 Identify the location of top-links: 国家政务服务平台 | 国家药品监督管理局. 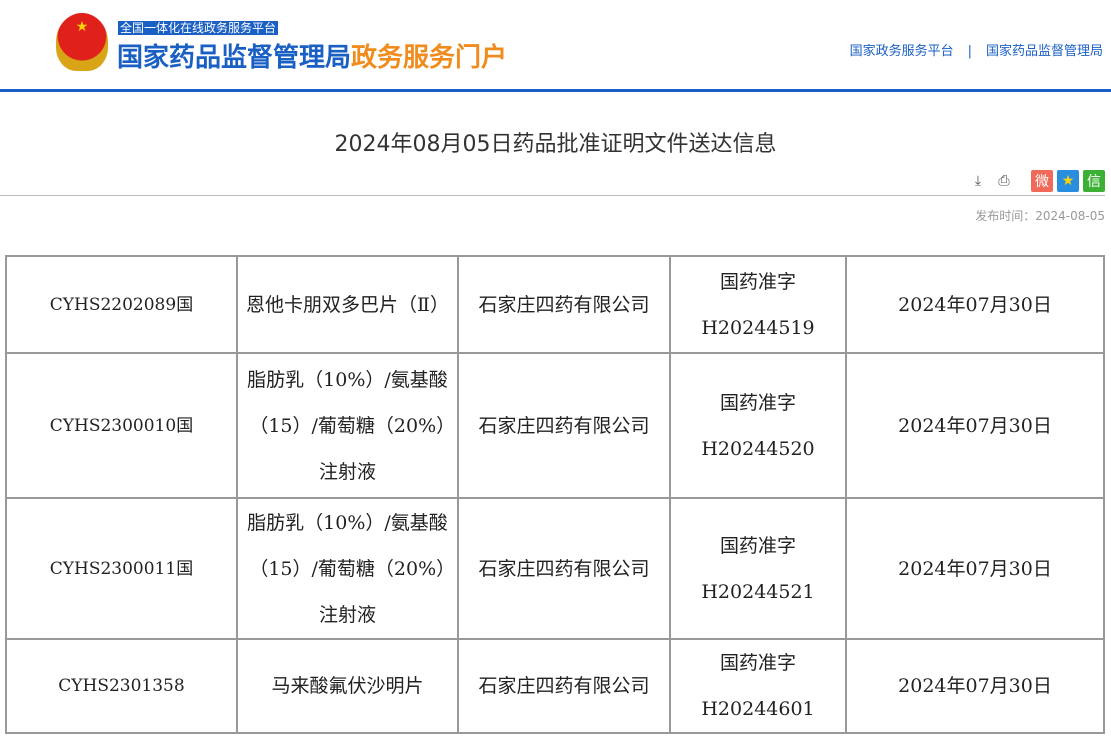
(976, 51).